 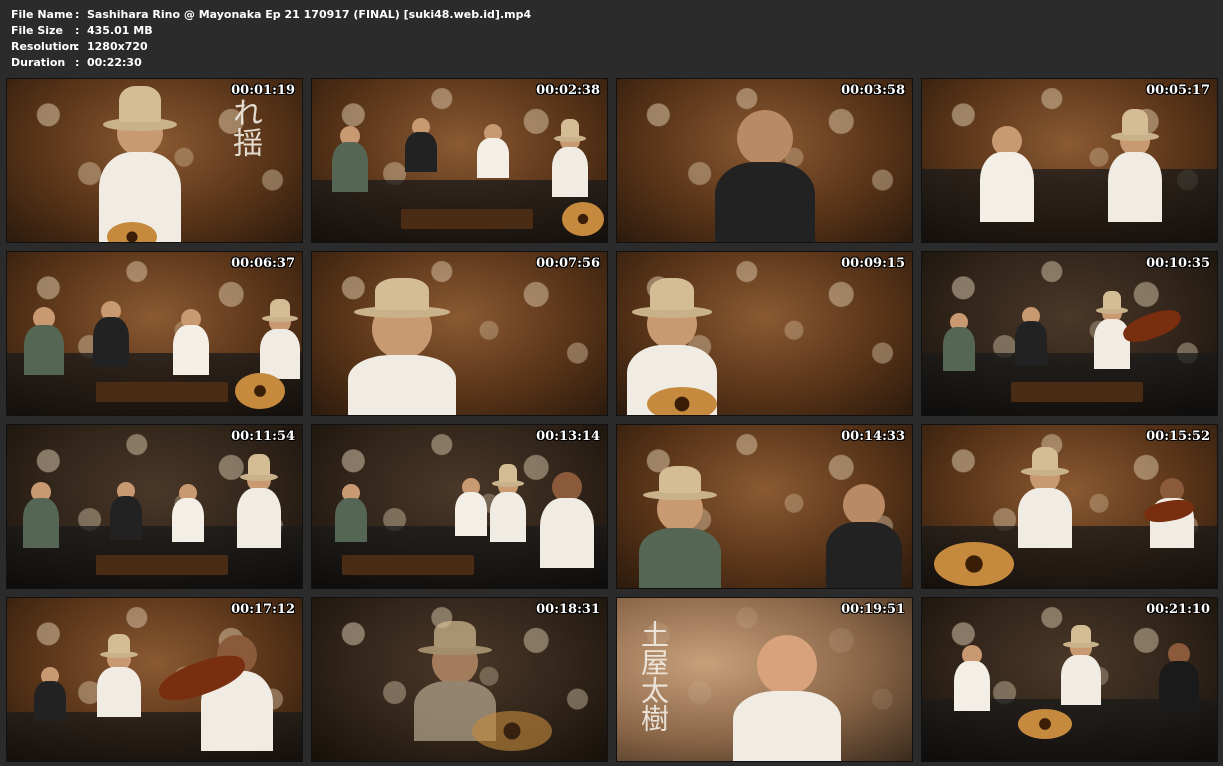 I want to click on thumbnail-10: 00:13:14, so click(x=459, y=506).